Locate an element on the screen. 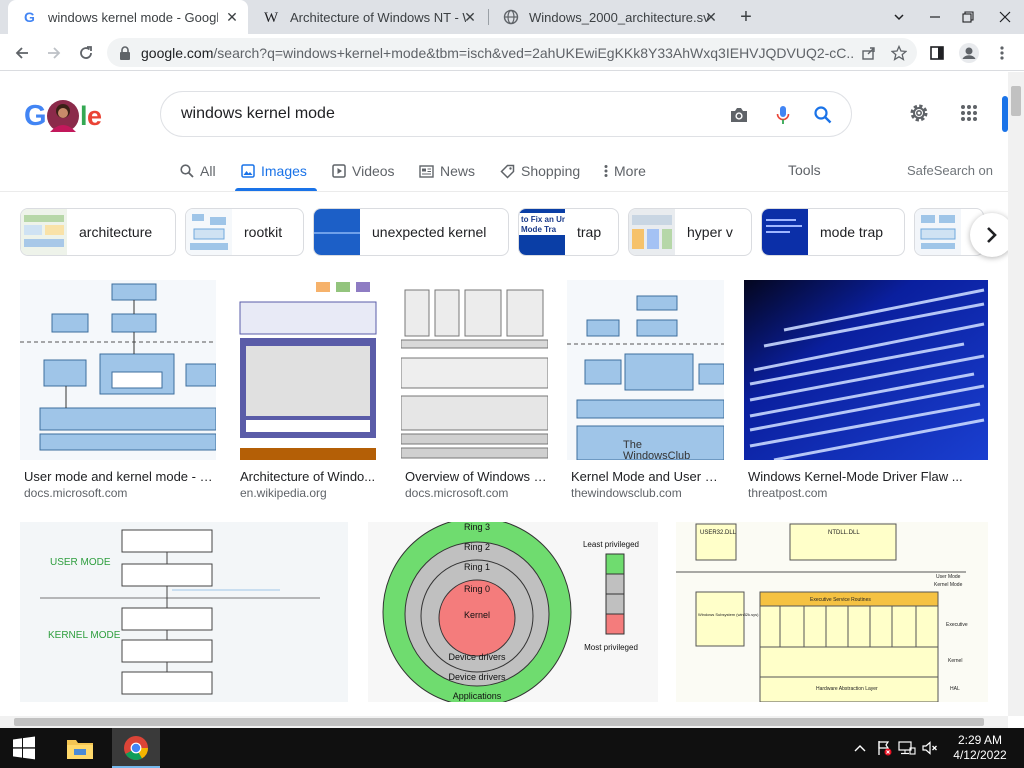 The height and width of the screenshot is (768, 1024). tab-wikipedia: W Architecture of Windows NT - W ✕ is located at coordinates (368, 17).